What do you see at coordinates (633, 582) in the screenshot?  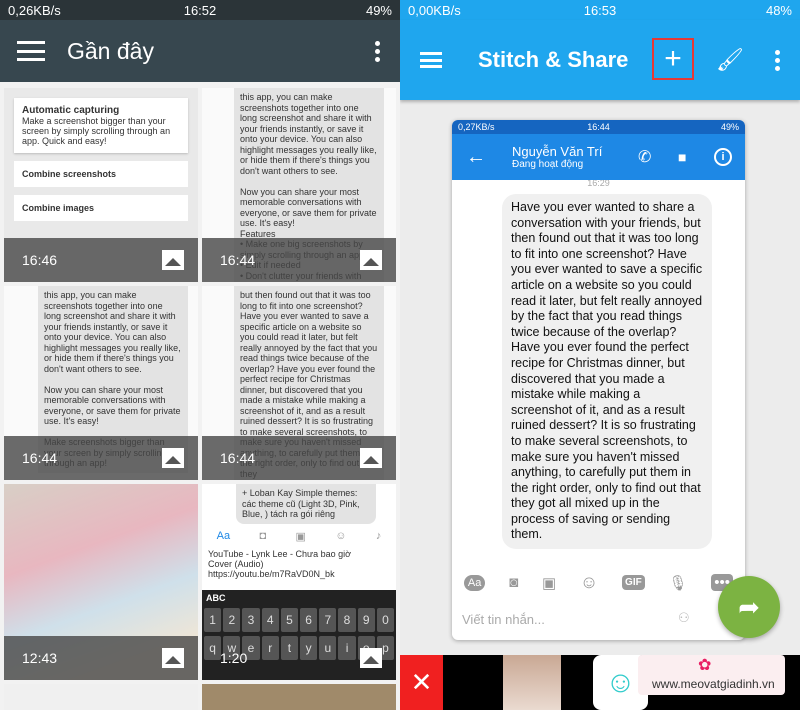 I see `gif-icon: GIF` at bounding box center [633, 582].